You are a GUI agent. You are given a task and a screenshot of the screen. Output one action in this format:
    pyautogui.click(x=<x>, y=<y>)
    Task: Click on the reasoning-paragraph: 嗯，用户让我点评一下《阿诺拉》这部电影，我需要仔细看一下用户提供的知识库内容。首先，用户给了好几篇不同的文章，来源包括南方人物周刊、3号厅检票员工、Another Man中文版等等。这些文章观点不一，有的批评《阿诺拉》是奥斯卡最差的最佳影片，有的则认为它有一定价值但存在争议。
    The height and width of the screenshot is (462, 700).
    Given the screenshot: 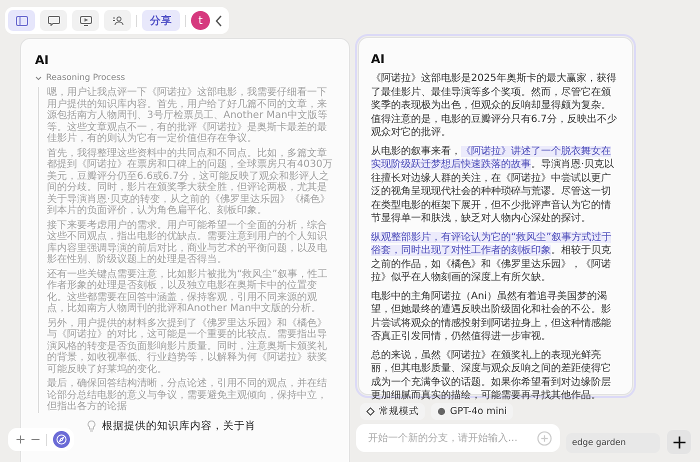 What is the action you would take?
    pyautogui.click(x=187, y=115)
    